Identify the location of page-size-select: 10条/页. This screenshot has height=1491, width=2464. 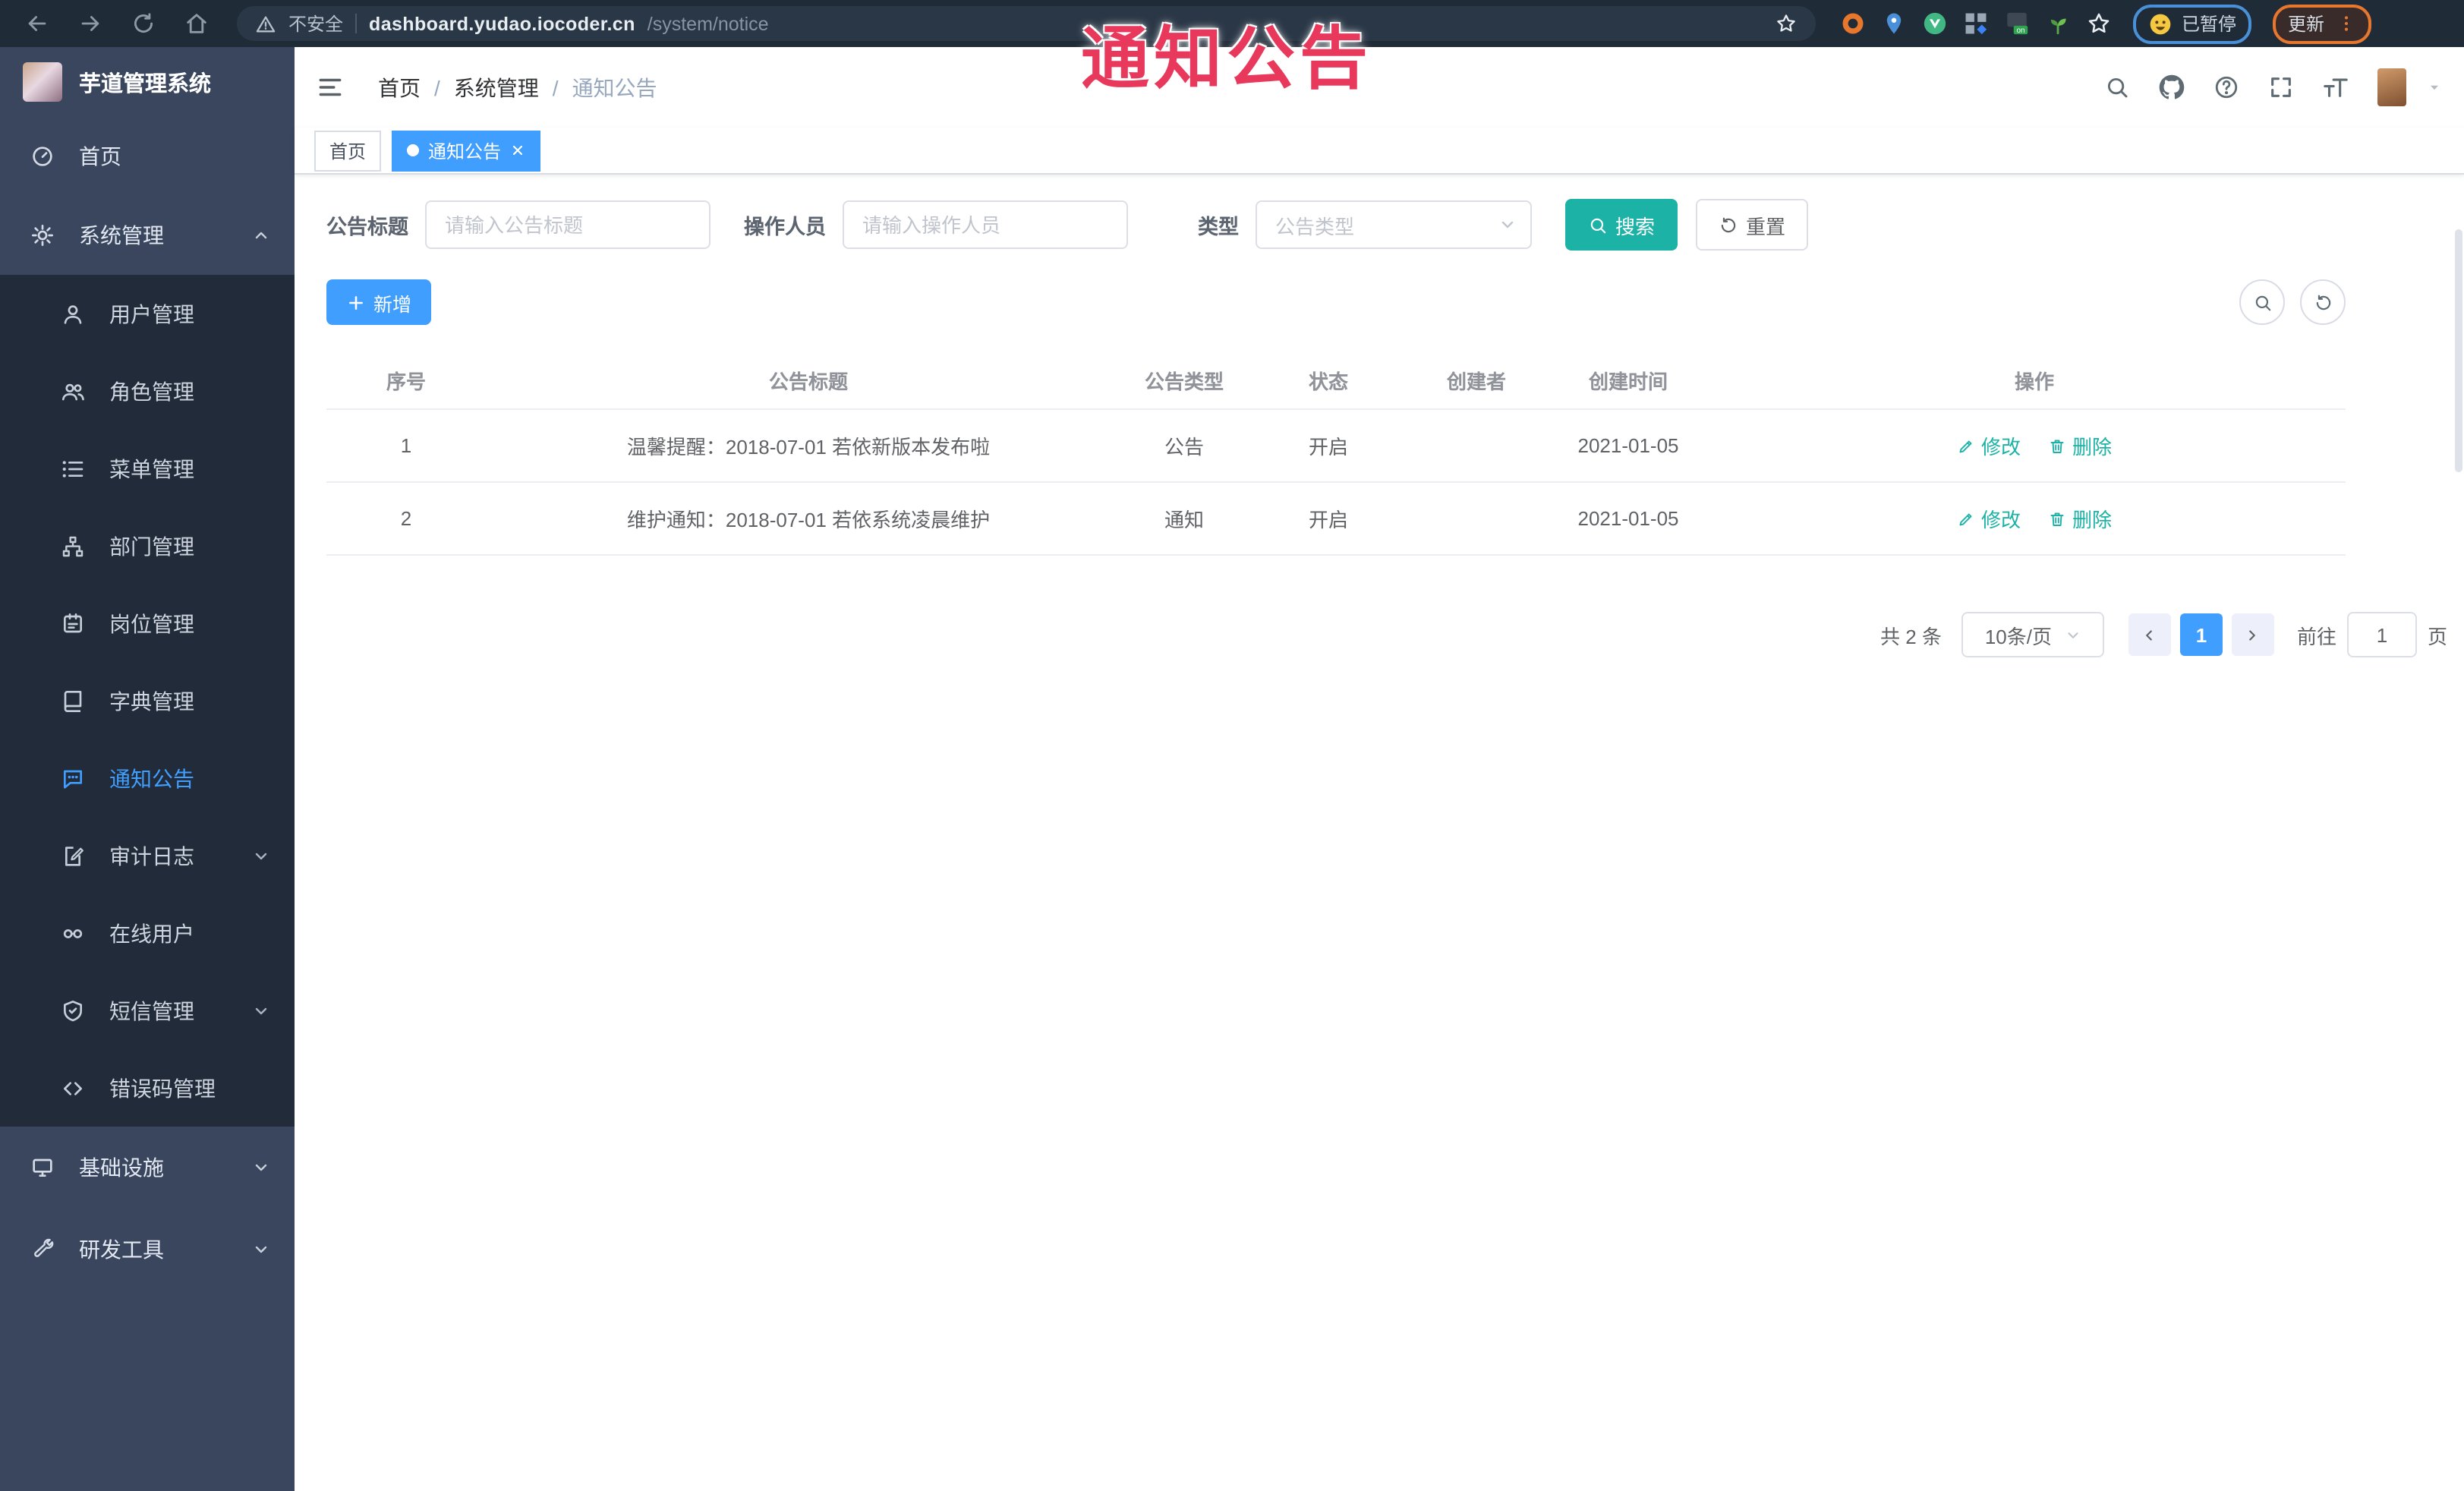
(2032, 634).